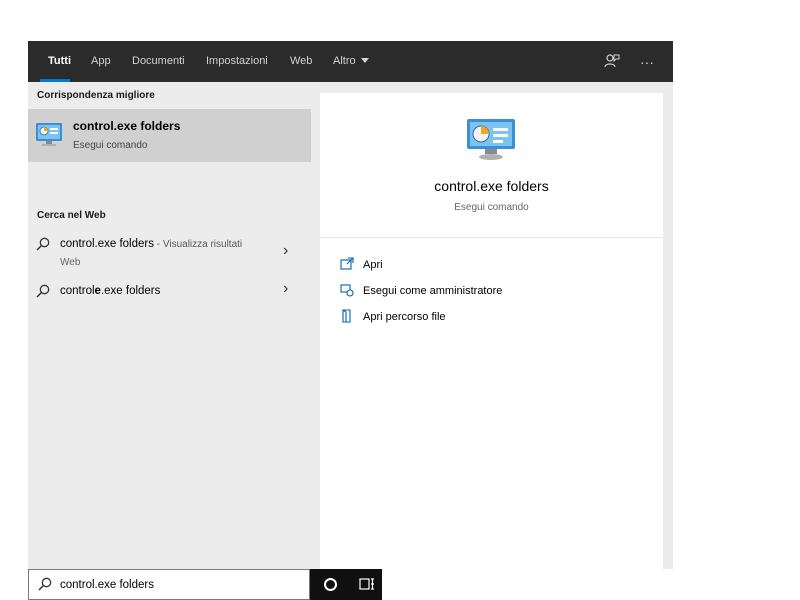 The height and width of the screenshot is (600, 800). Describe the element at coordinates (169, 135) in the screenshot. I see `best-match-item: control.exe folders Esegui comando` at that location.